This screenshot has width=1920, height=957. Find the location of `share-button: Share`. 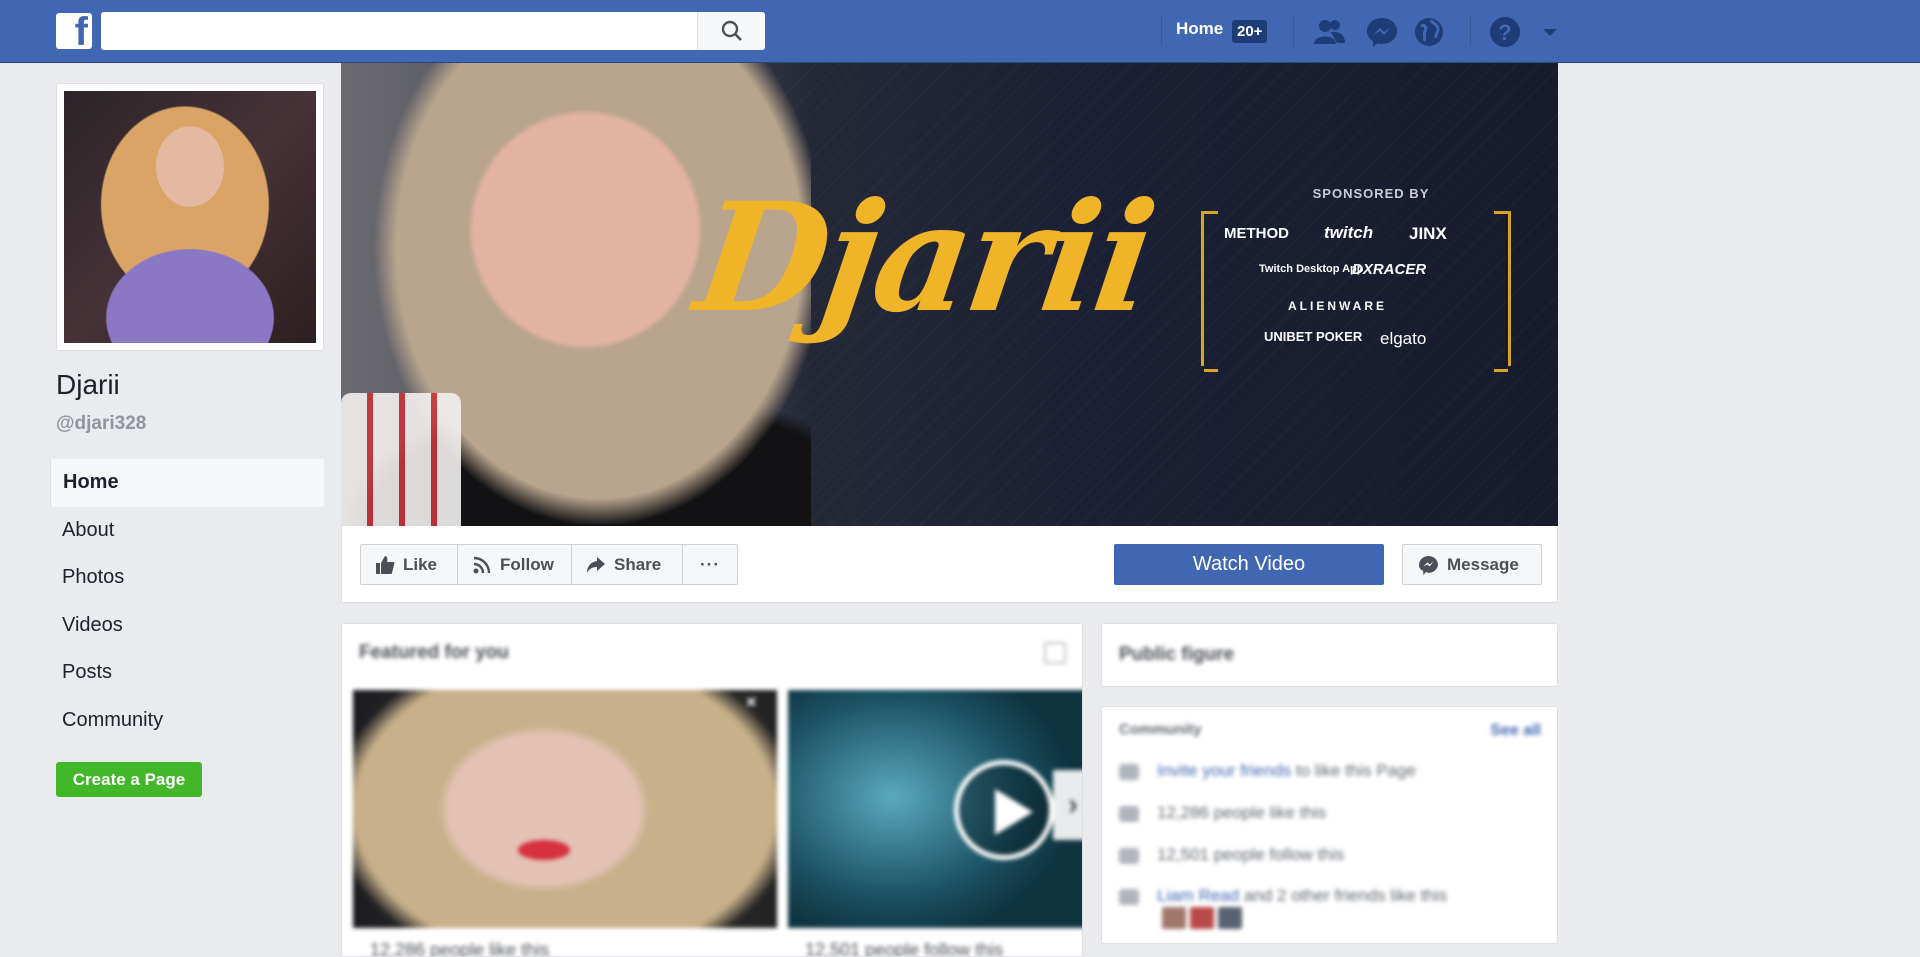

share-button: Share is located at coordinates (627, 564).